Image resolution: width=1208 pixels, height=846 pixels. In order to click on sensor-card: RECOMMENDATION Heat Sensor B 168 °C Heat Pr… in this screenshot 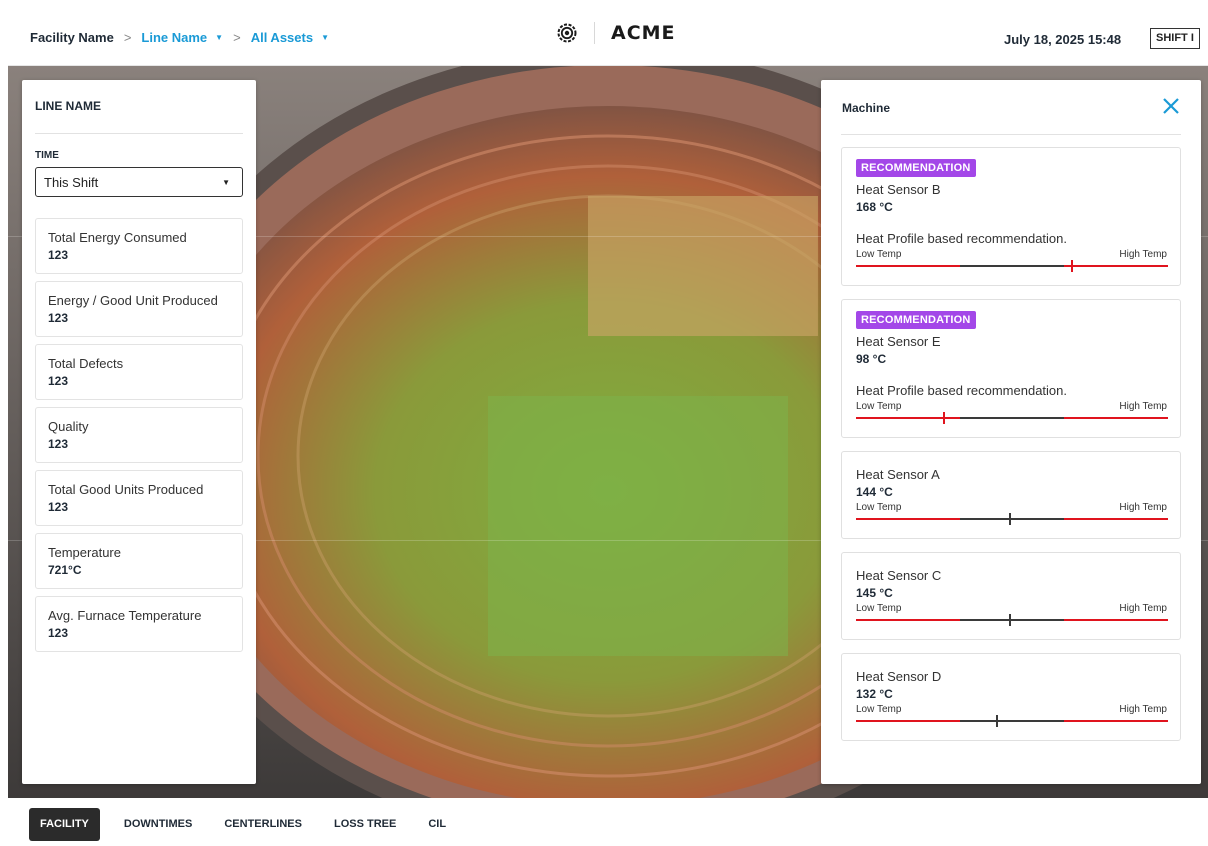, I will do `click(1011, 216)`.